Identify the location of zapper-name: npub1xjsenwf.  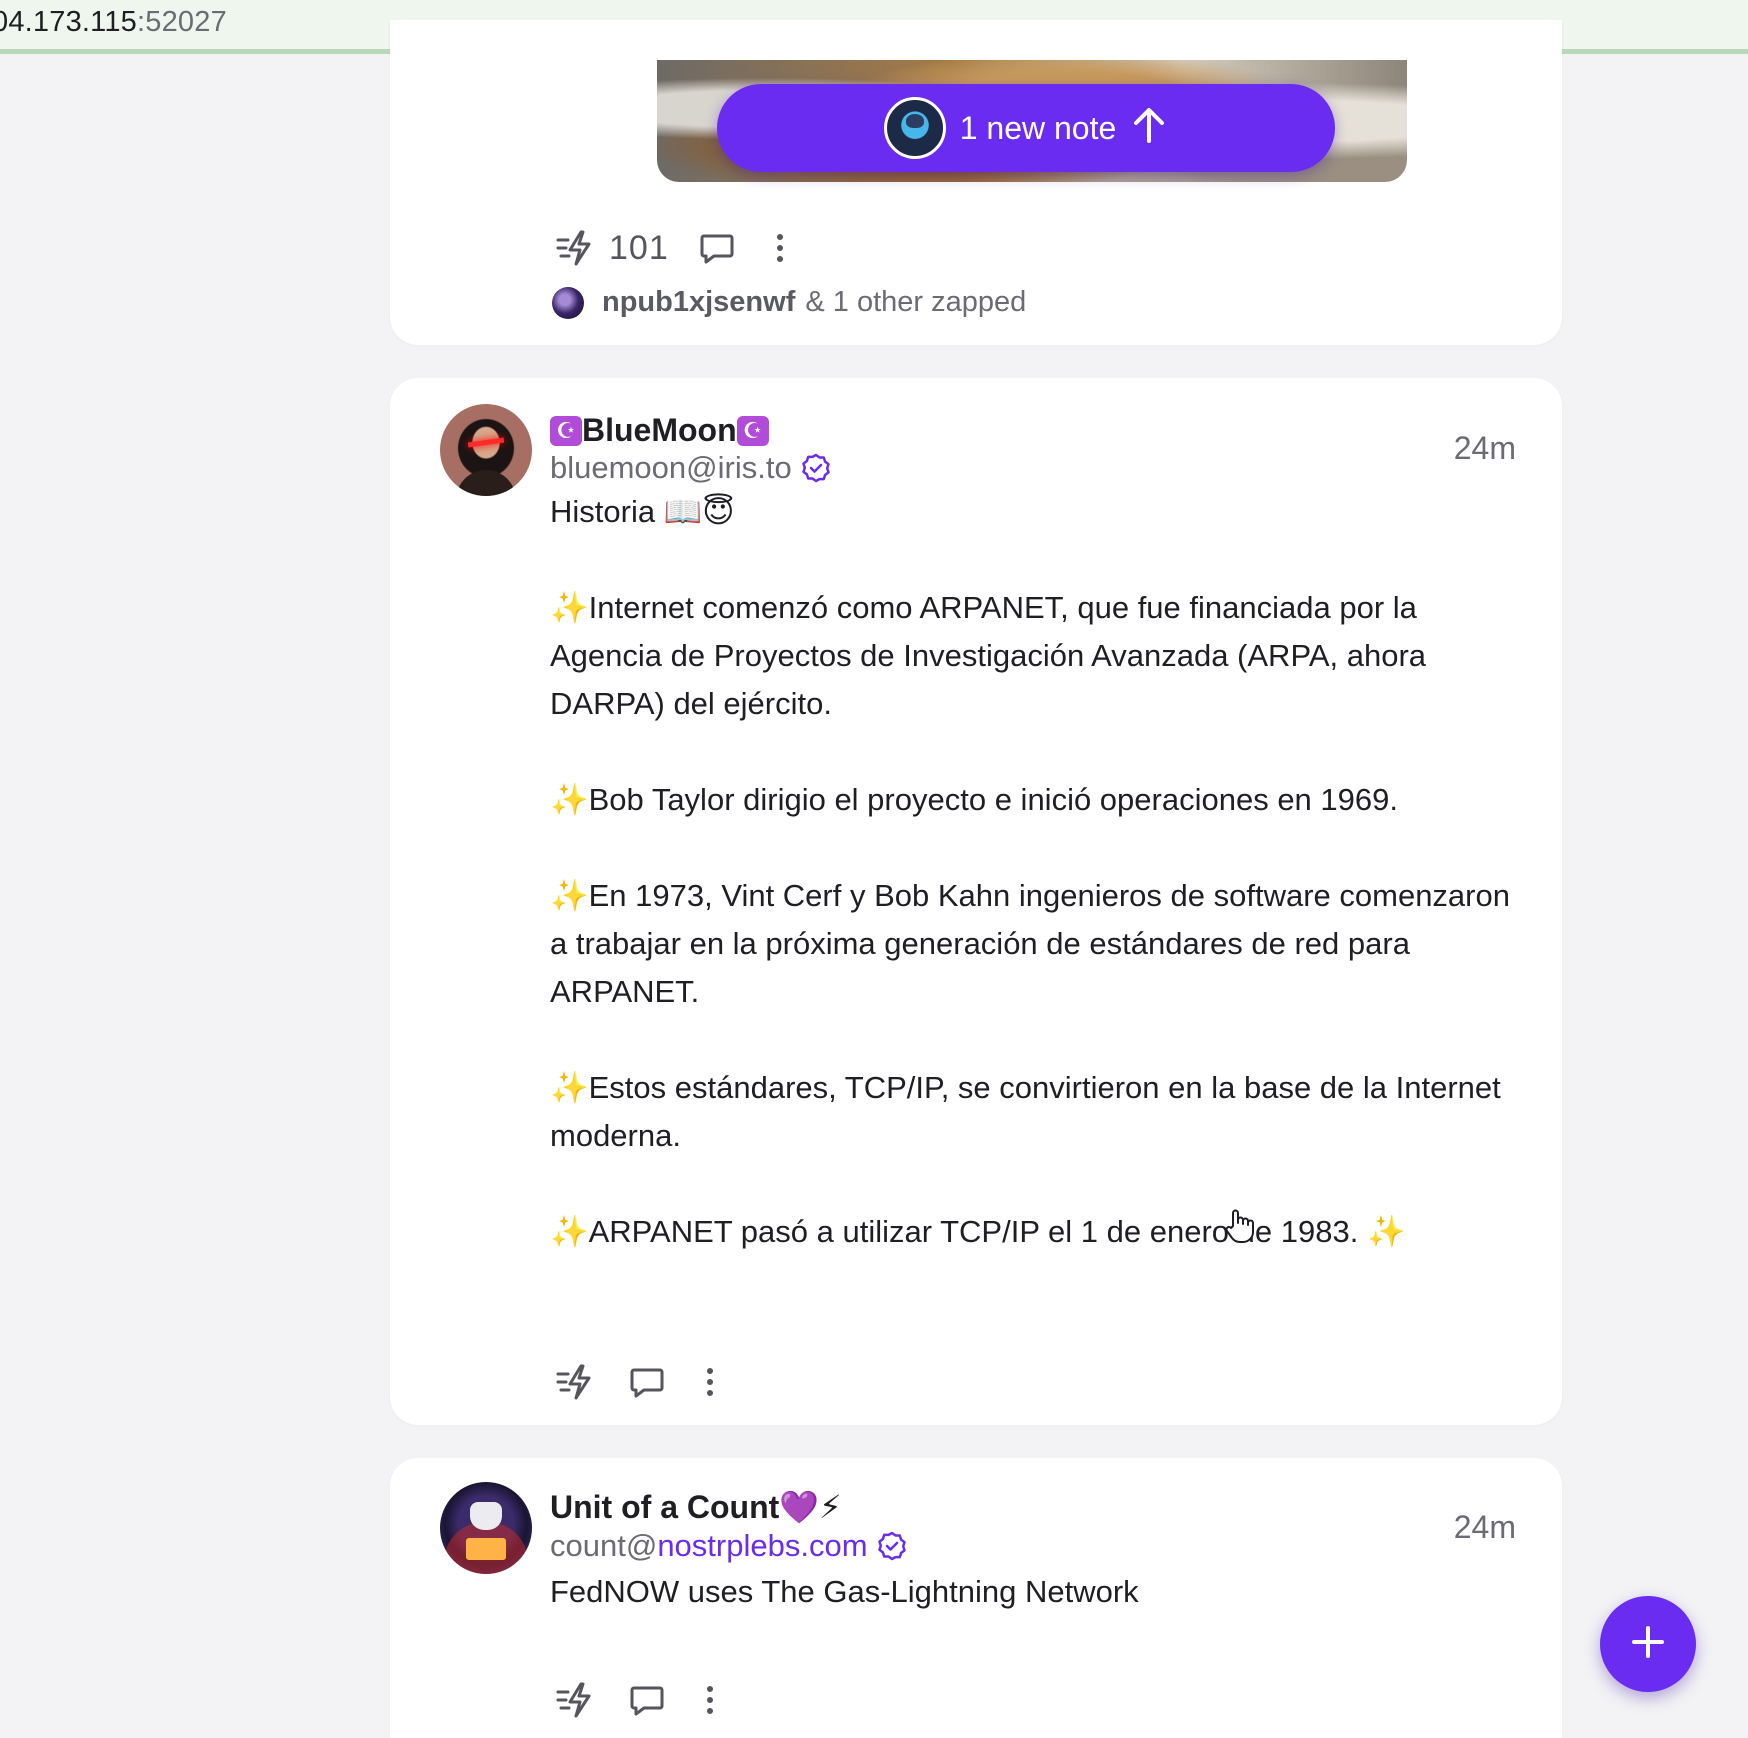
(698, 302).